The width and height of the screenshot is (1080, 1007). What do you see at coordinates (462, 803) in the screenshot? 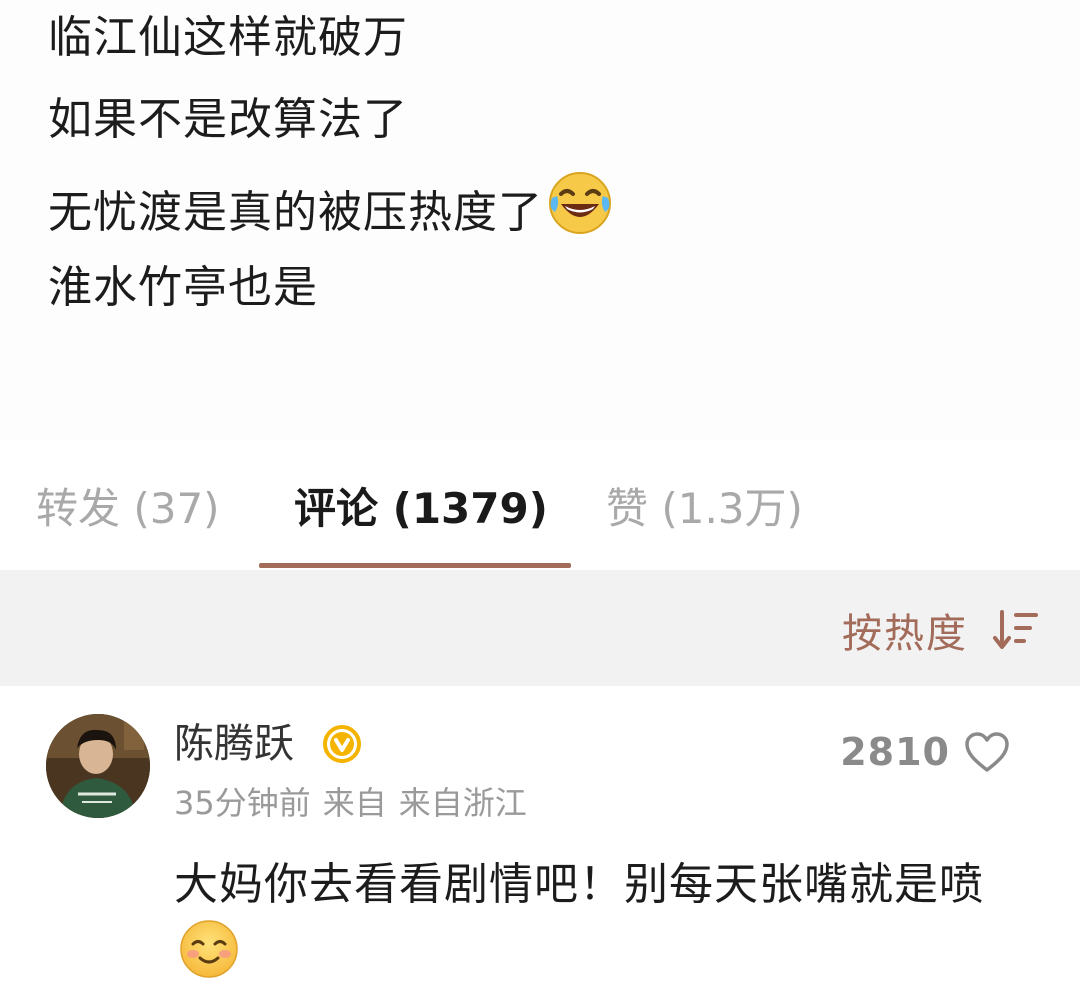
I see `comment-source: 来自浙江` at bounding box center [462, 803].